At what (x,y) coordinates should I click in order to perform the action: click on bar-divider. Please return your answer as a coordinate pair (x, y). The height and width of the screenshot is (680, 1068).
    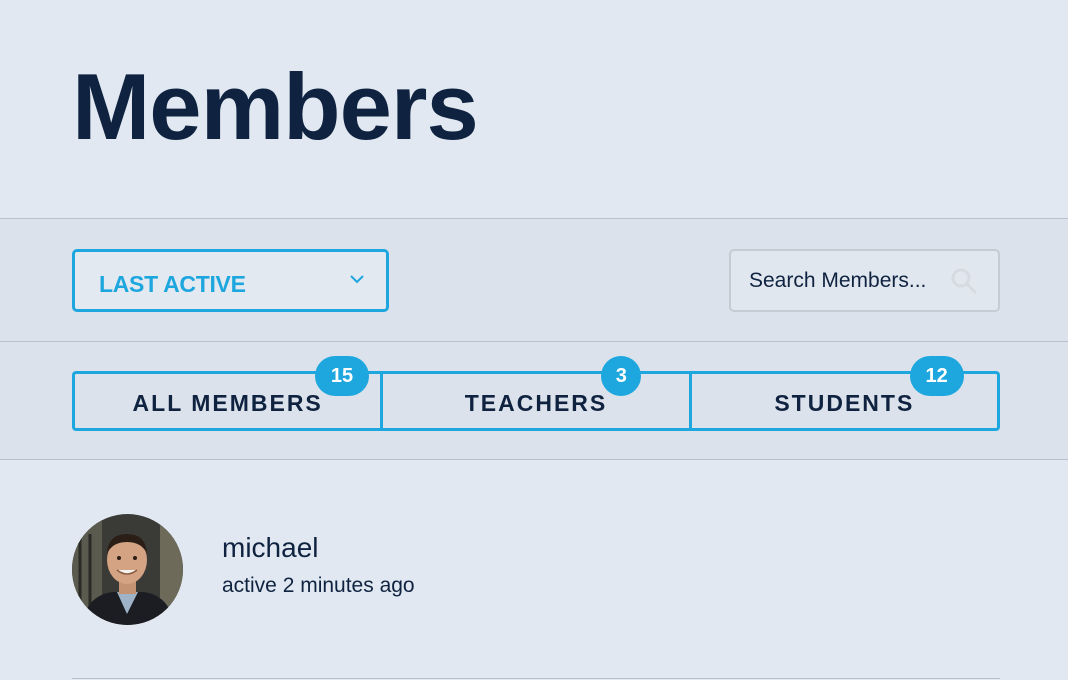
    Looking at the image, I should click on (534, 341).